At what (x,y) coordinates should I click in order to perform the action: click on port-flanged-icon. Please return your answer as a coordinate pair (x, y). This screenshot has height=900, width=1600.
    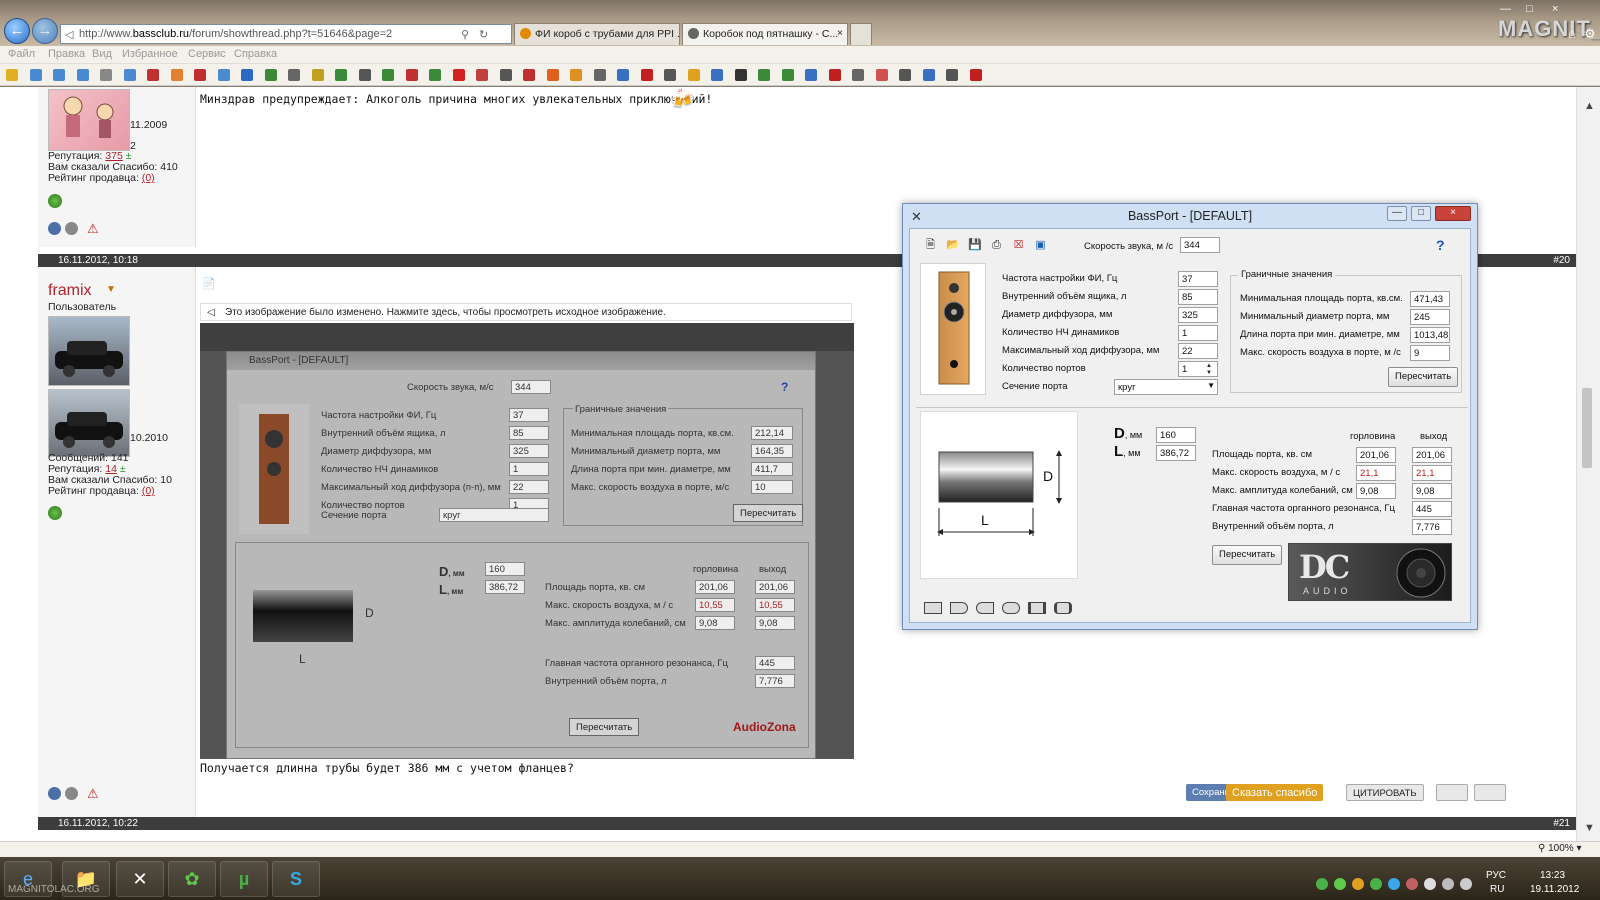
    Looking at the image, I should click on (1037, 608).